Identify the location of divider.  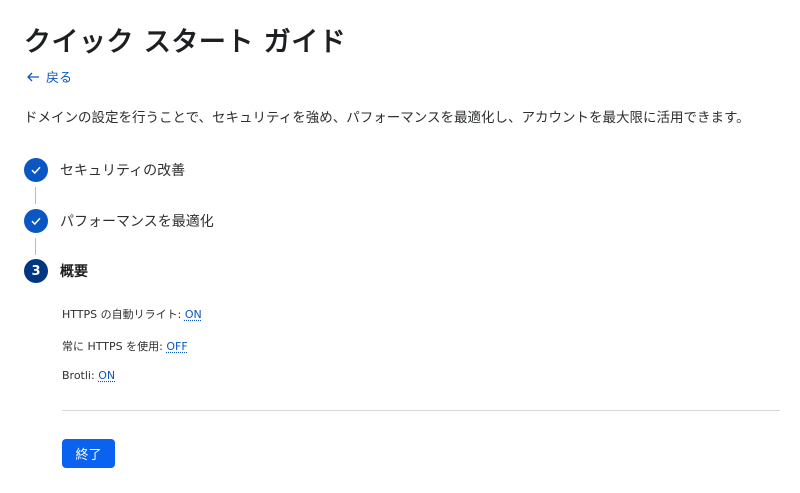
(421, 410).